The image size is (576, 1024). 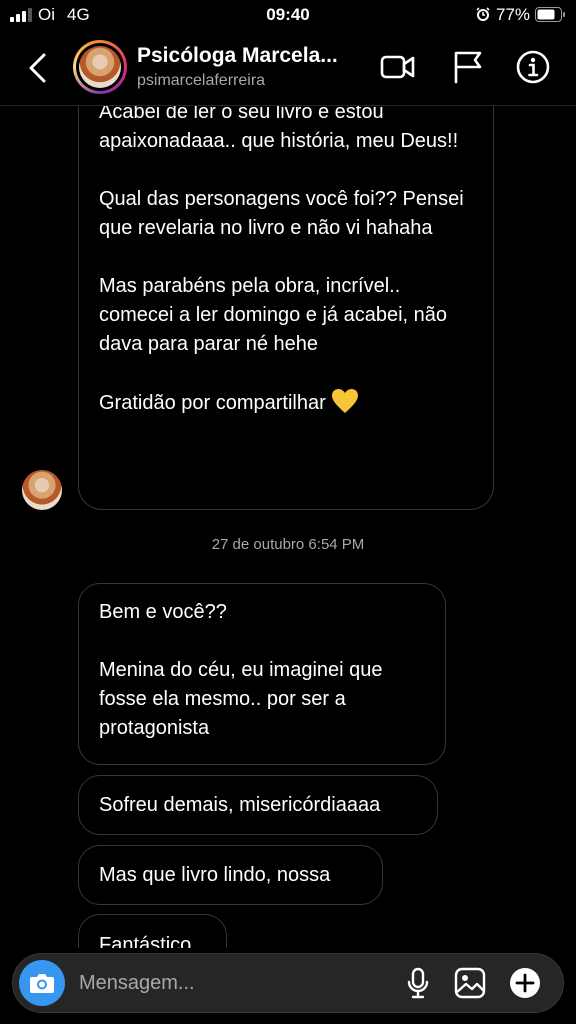 I want to click on message-text: Bem e você??, so click(x=163, y=612).